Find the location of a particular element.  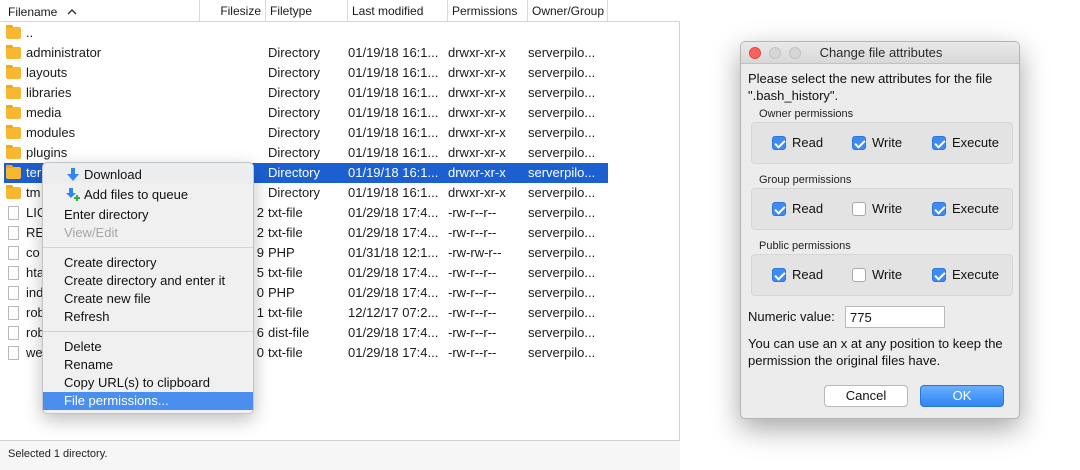

dialog-titlebar: Change file attributes is located at coordinates (880, 53).